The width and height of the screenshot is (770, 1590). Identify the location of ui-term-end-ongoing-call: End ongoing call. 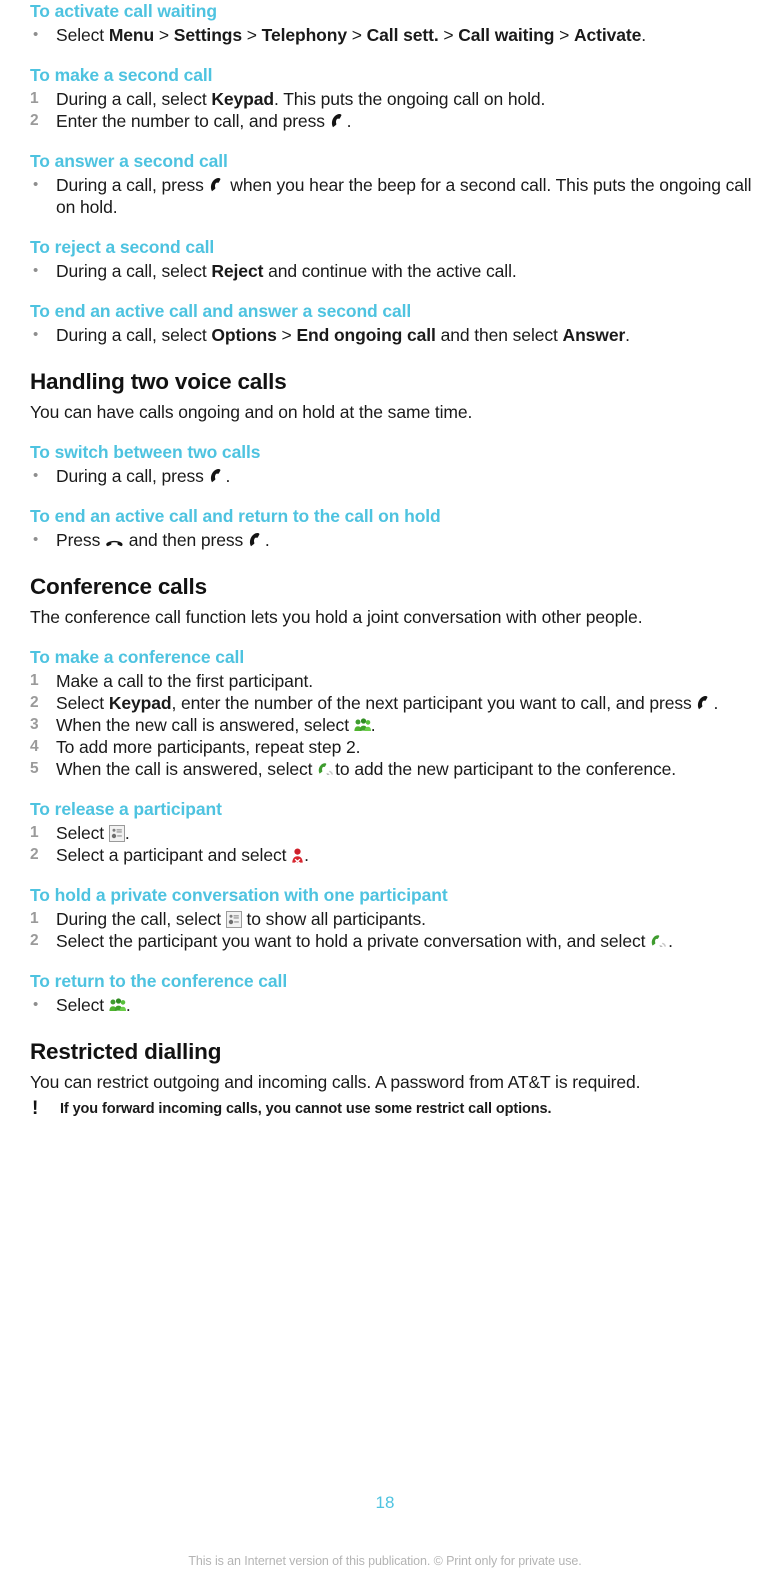
(366, 335).